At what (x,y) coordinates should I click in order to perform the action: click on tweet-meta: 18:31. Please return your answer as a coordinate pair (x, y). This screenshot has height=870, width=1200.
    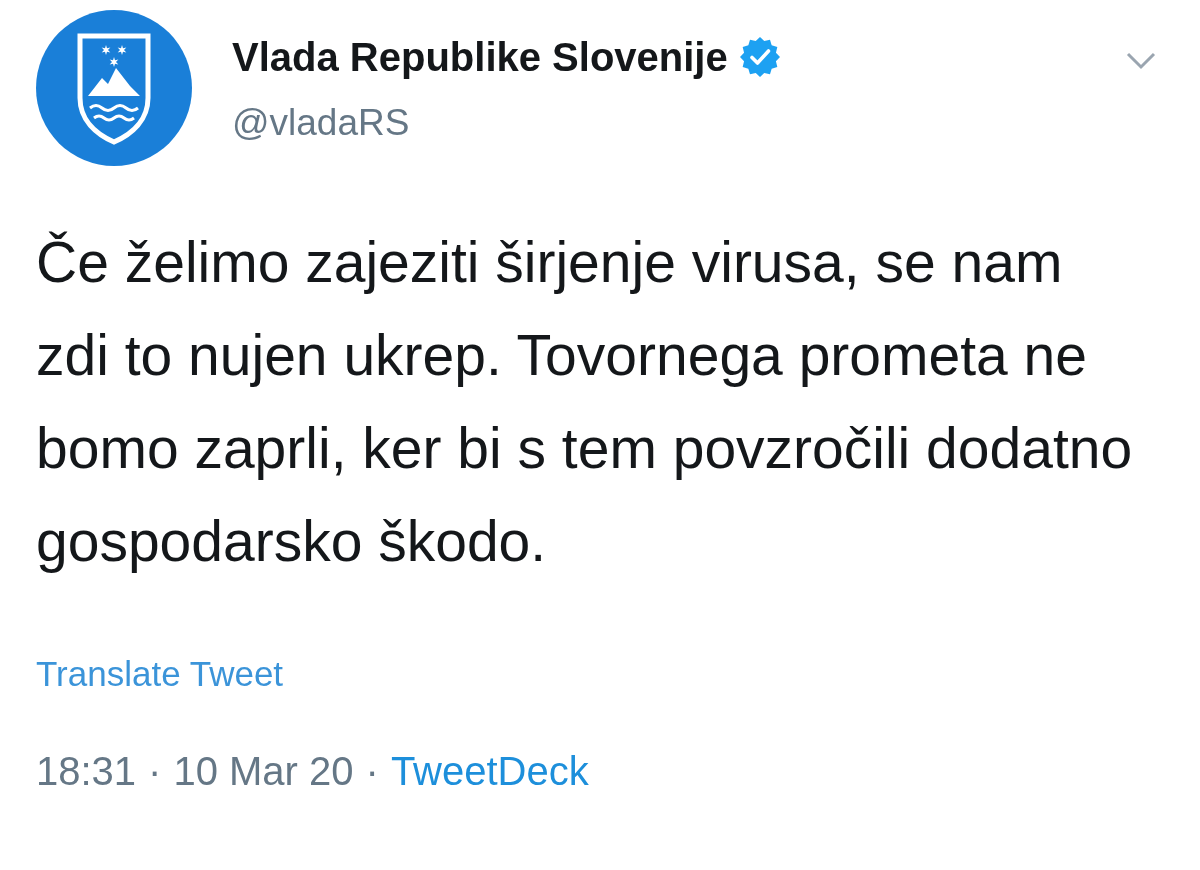
    Looking at the image, I should click on (86, 771).